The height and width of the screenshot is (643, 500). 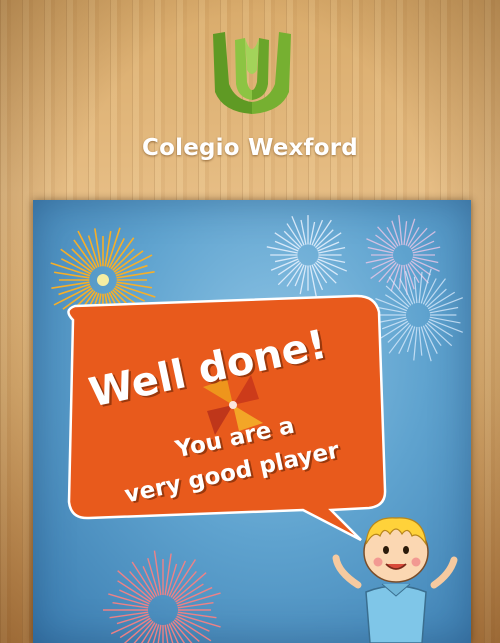 What do you see at coordinates (250, 148) in the screenshot?
I see `school-name: Colegio Wexford` at bounding box center [250, 148].